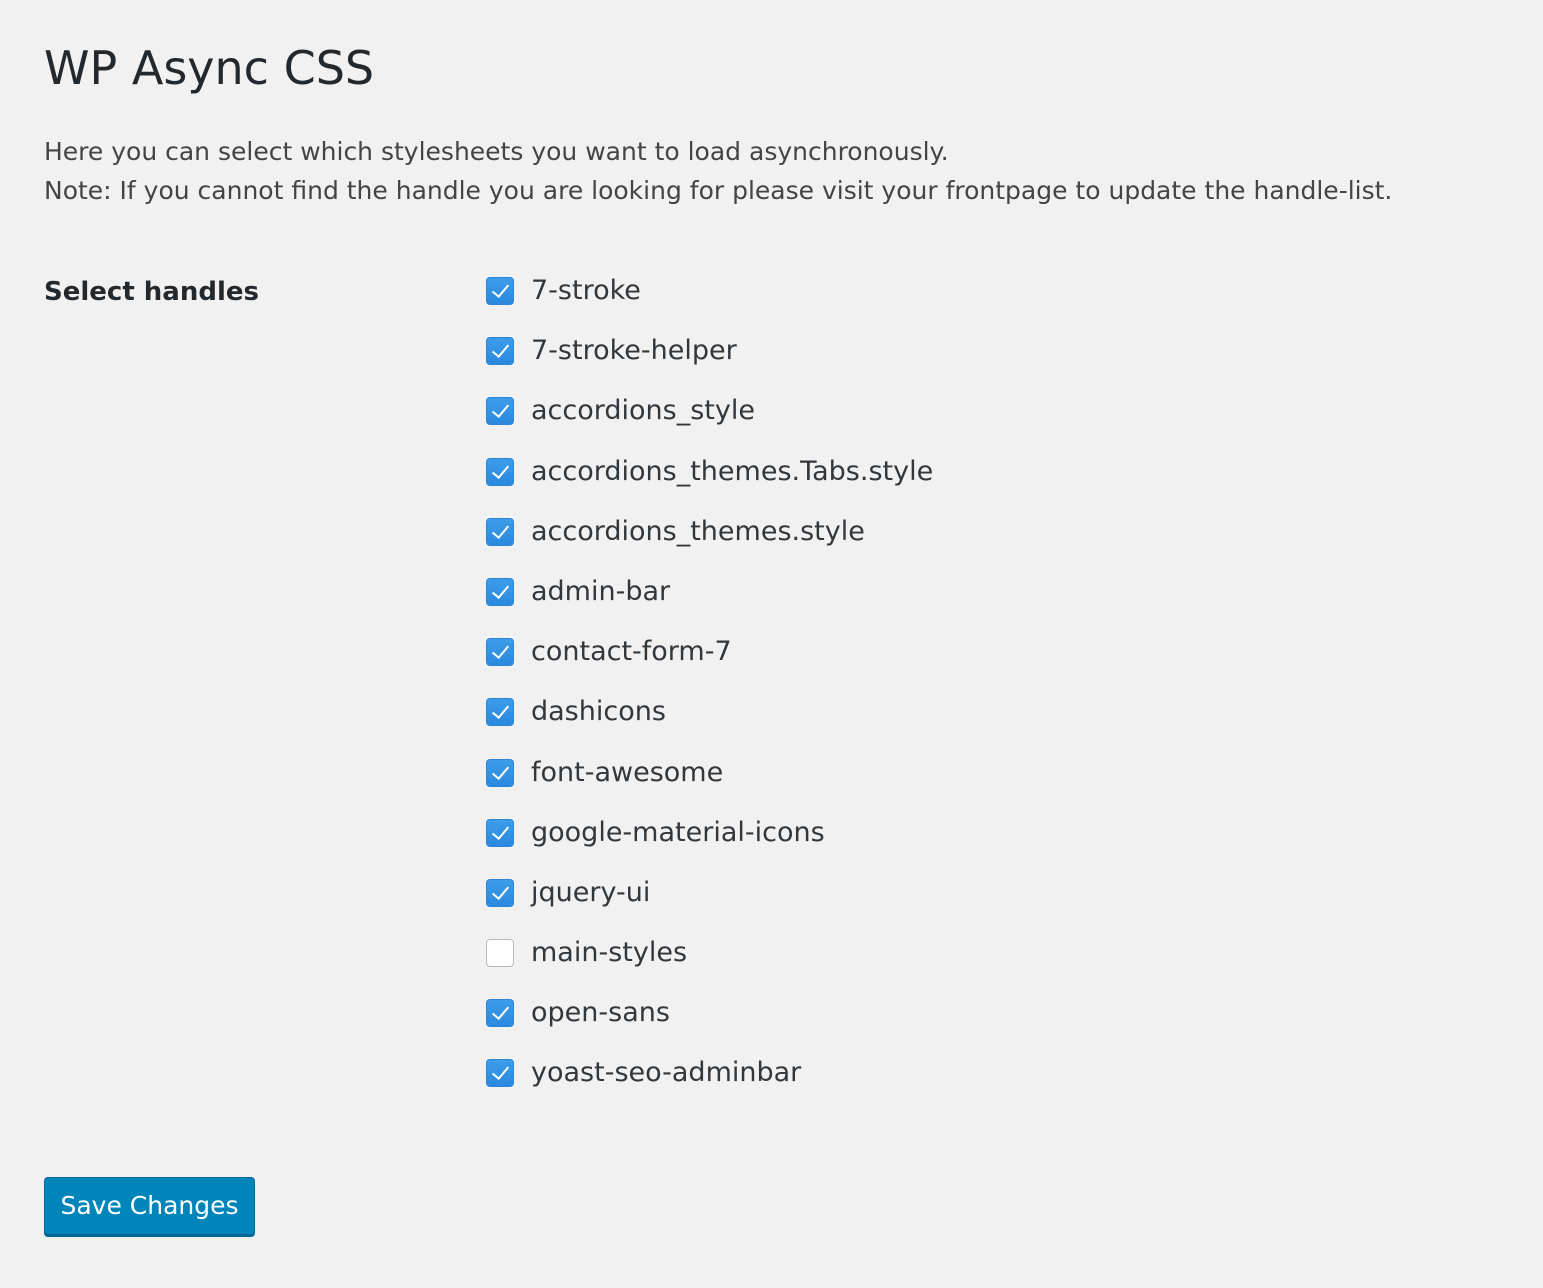 The width and height of the screenshot is (1543, 1288). I want to click on handle-item: contact-form-7, so click(709, 662).